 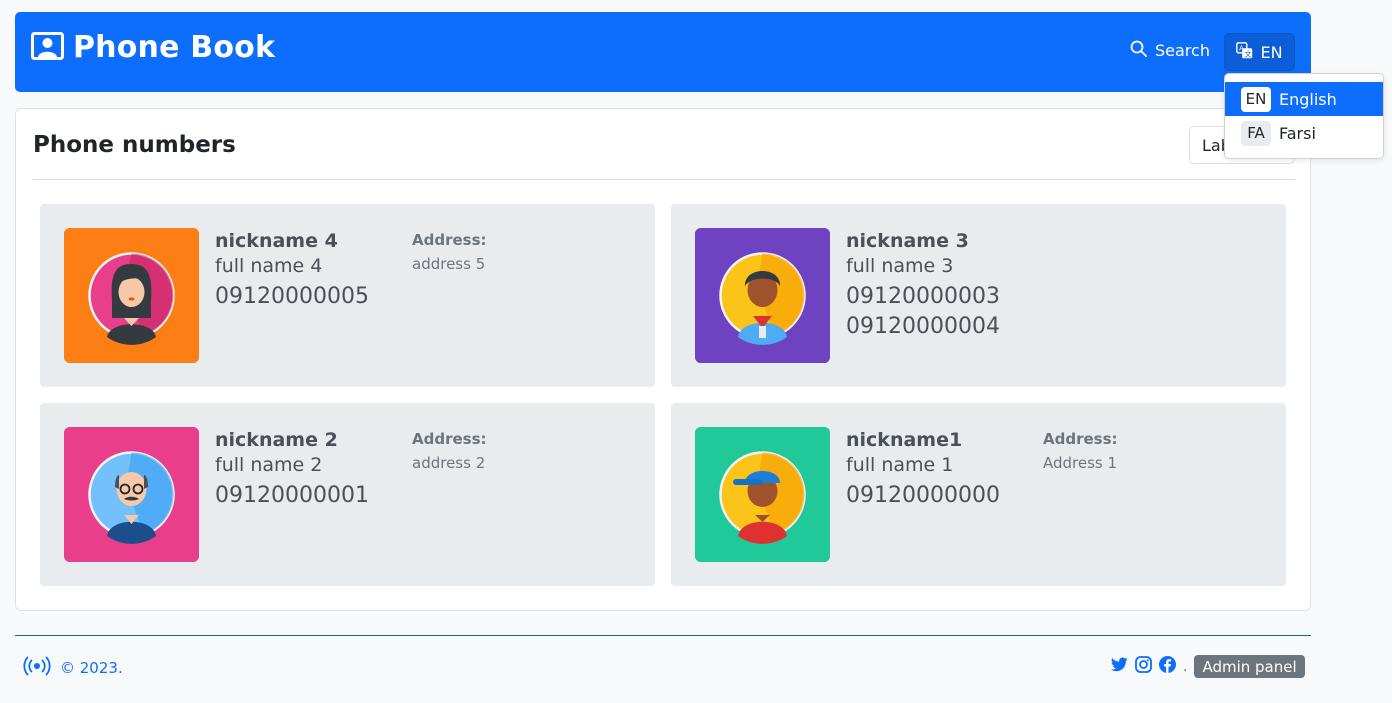 What do you see at coordinates (923, 297) in the screenshot?
I see `contact-phone: 09120000003` at bounding box center [923, 297].